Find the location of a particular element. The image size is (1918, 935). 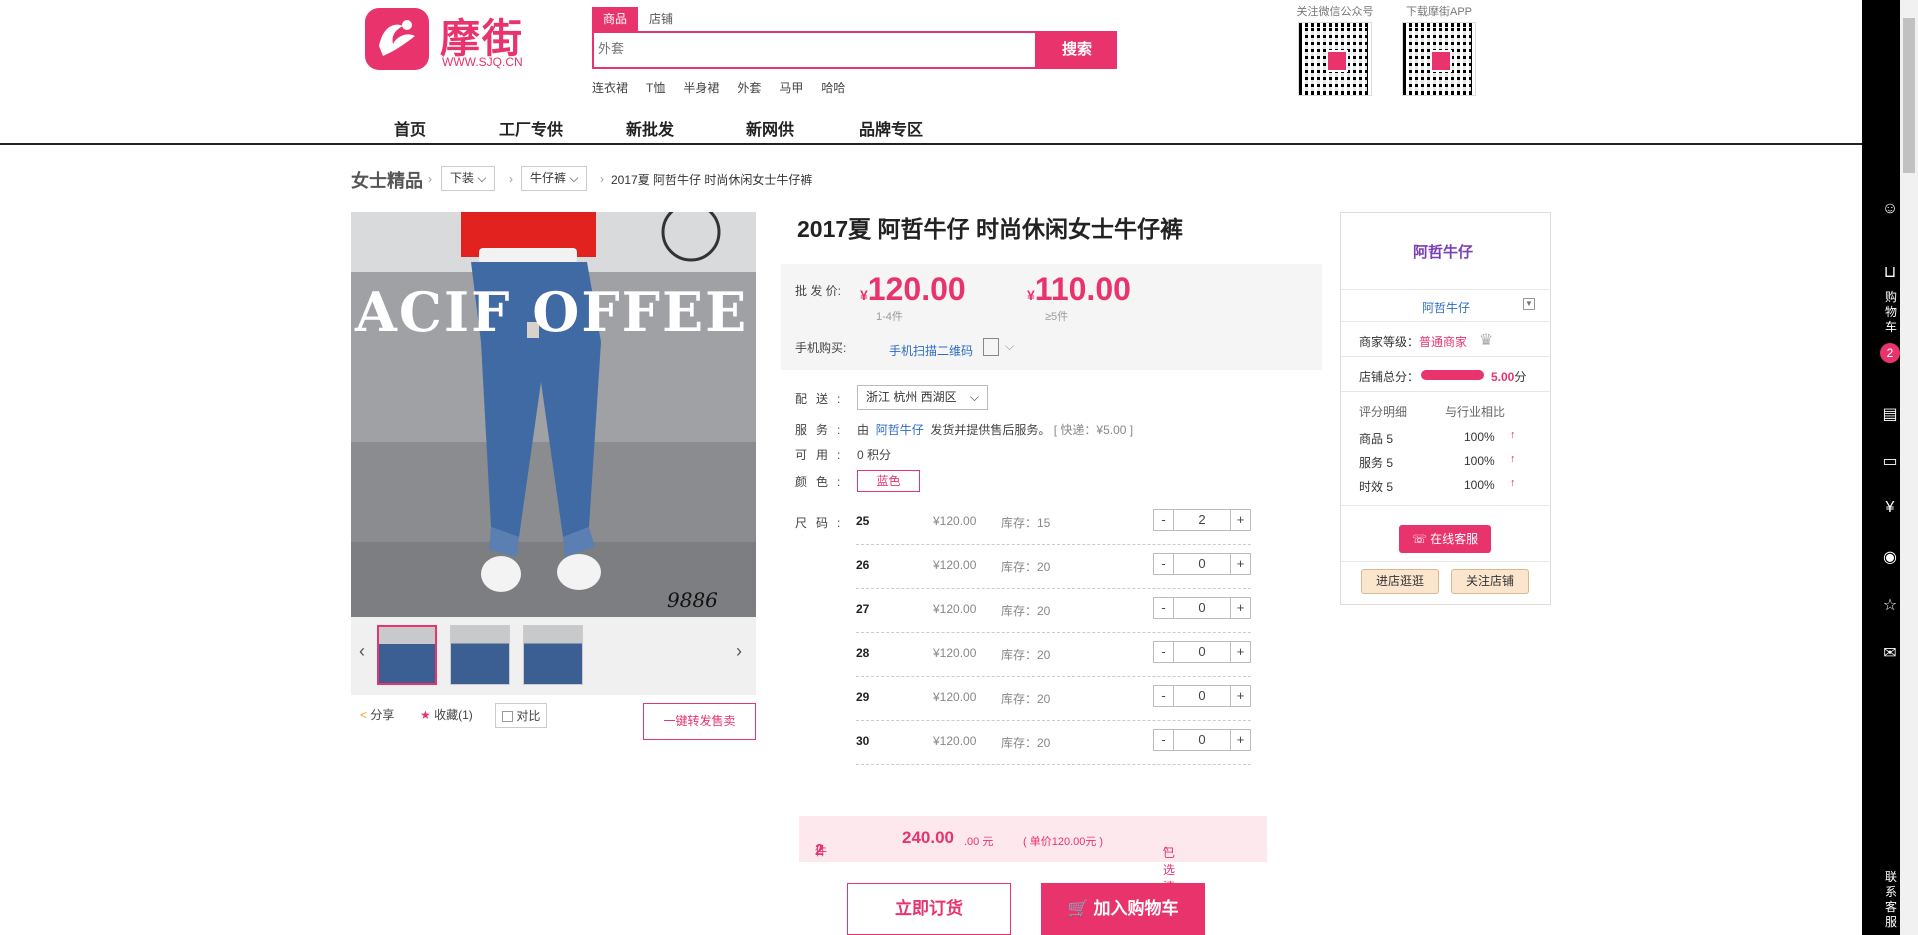

qr-icon is located at coordinates (991, 347).